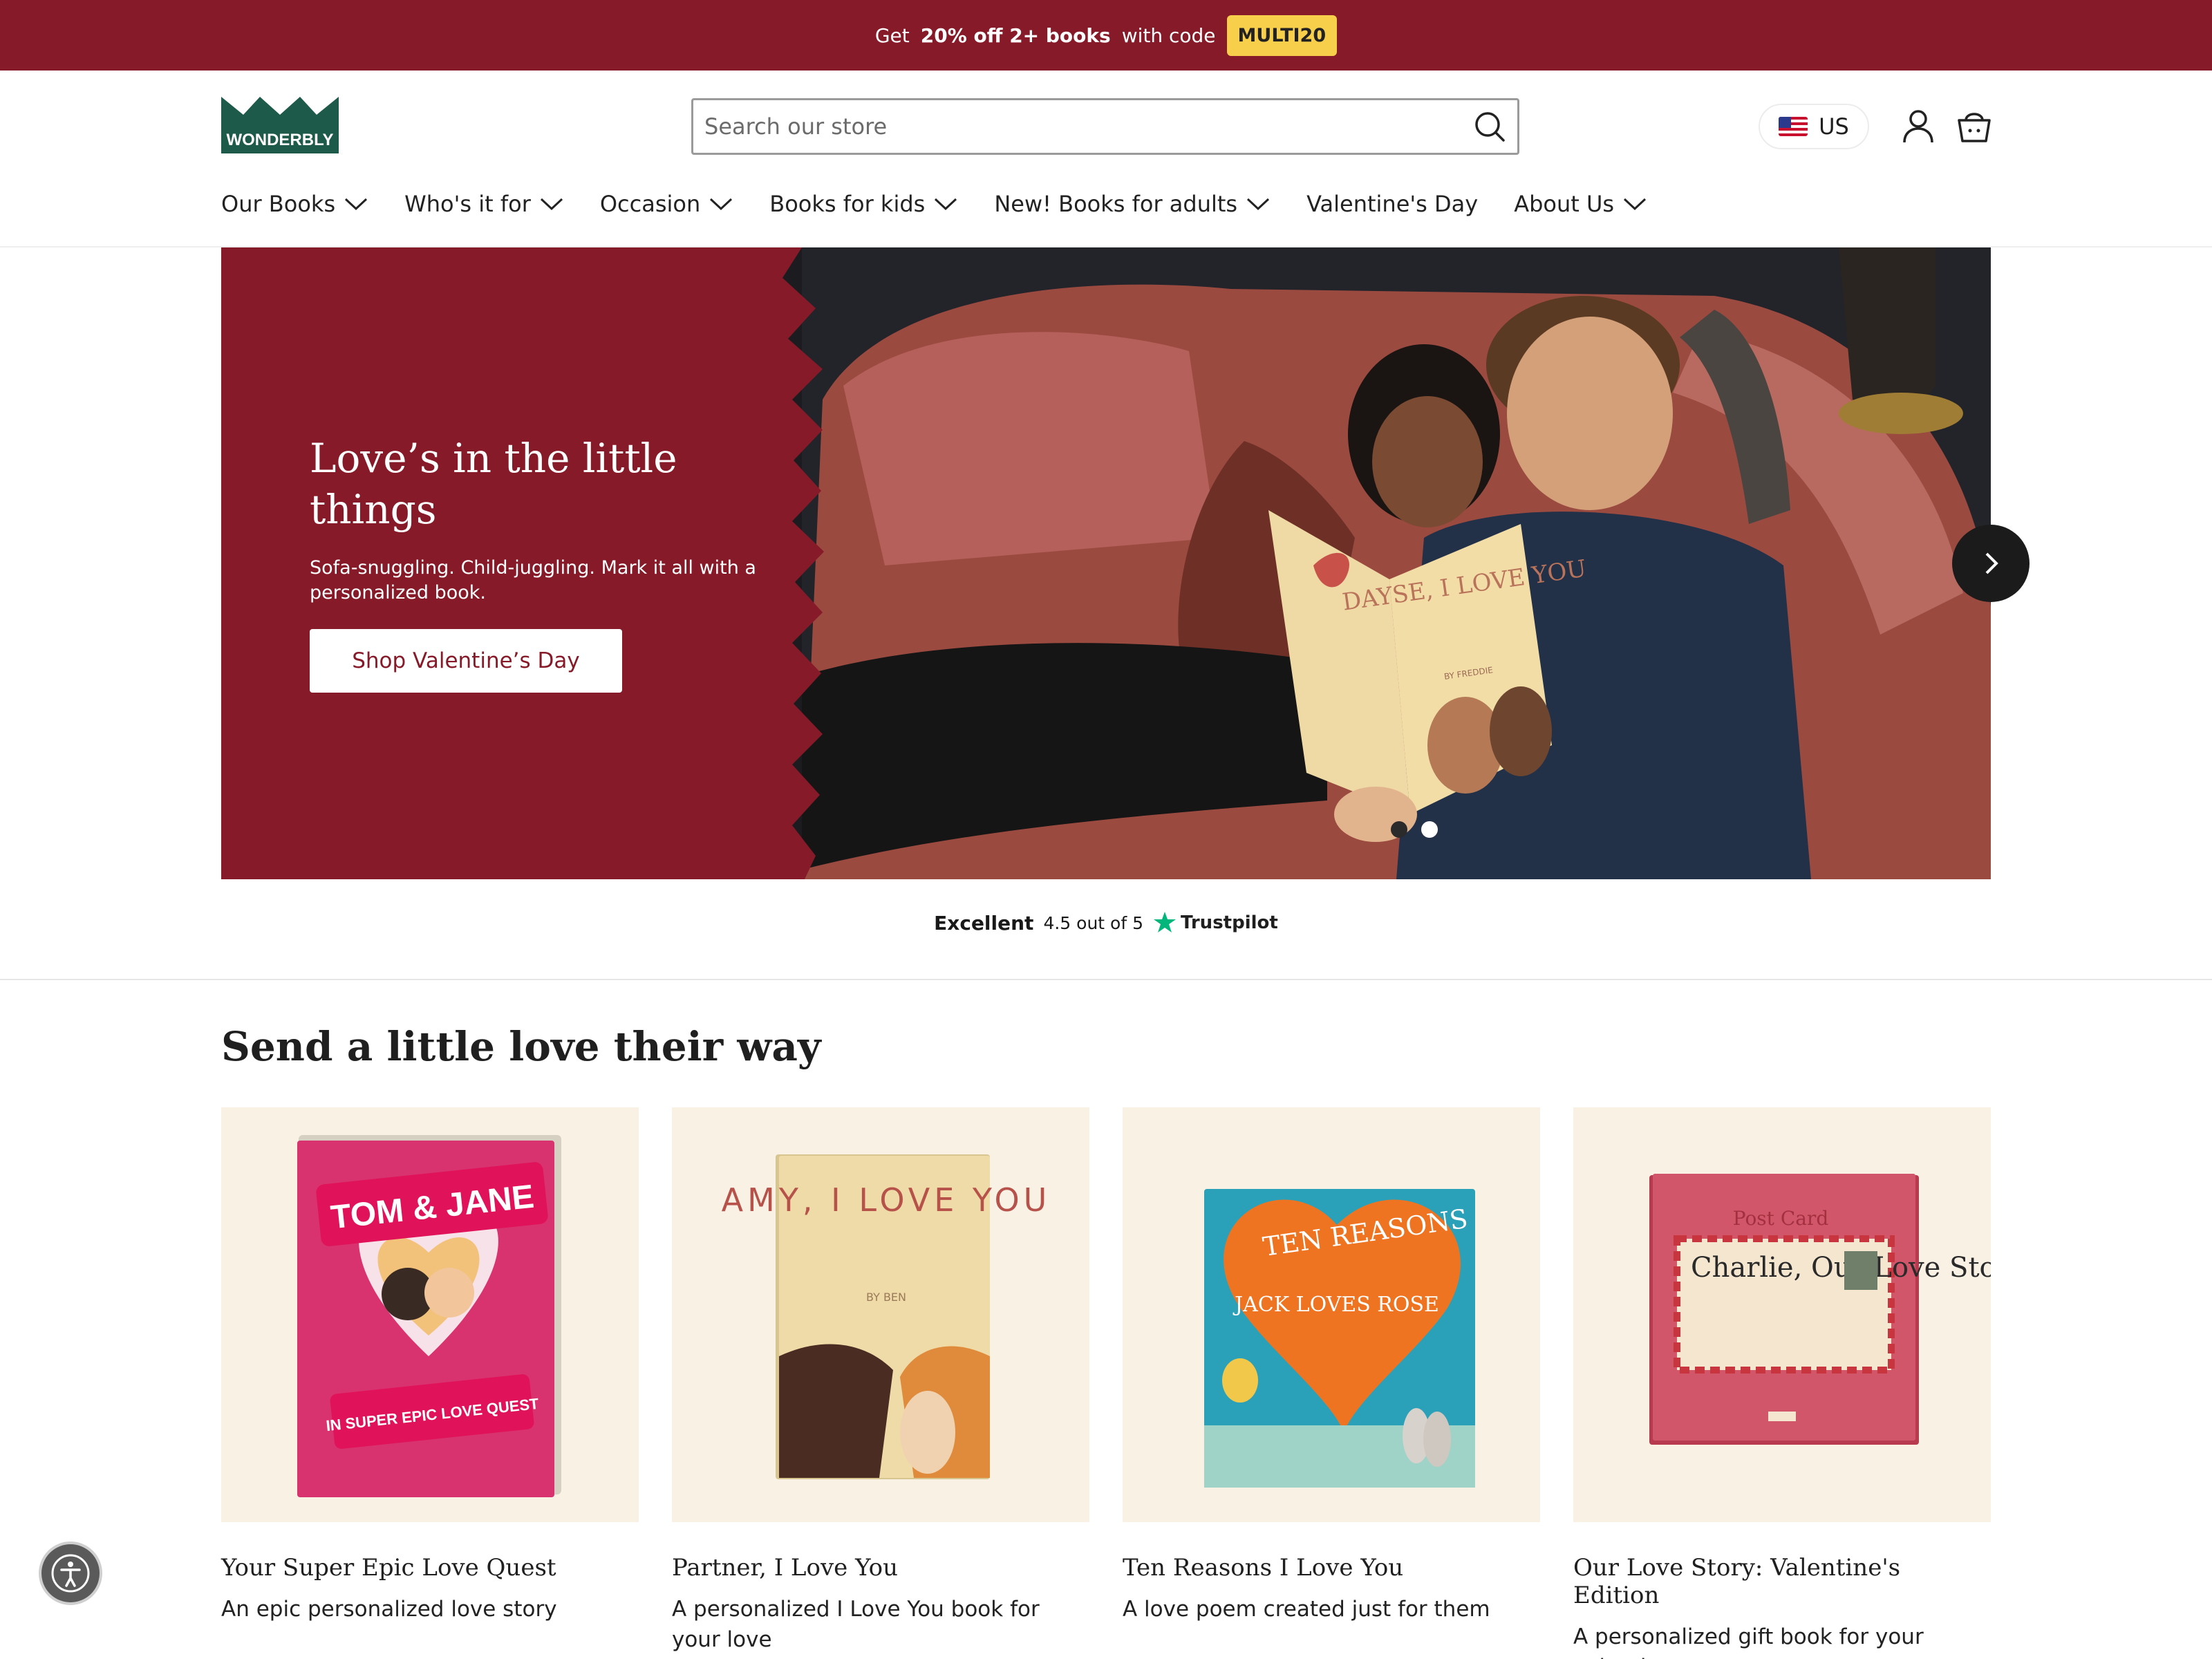 The height and width of the screenshot is (1659, 2212). Describe the element at coordinates (847, 204) in the screenshot. I see `nav-label: Books for kids` at that location.